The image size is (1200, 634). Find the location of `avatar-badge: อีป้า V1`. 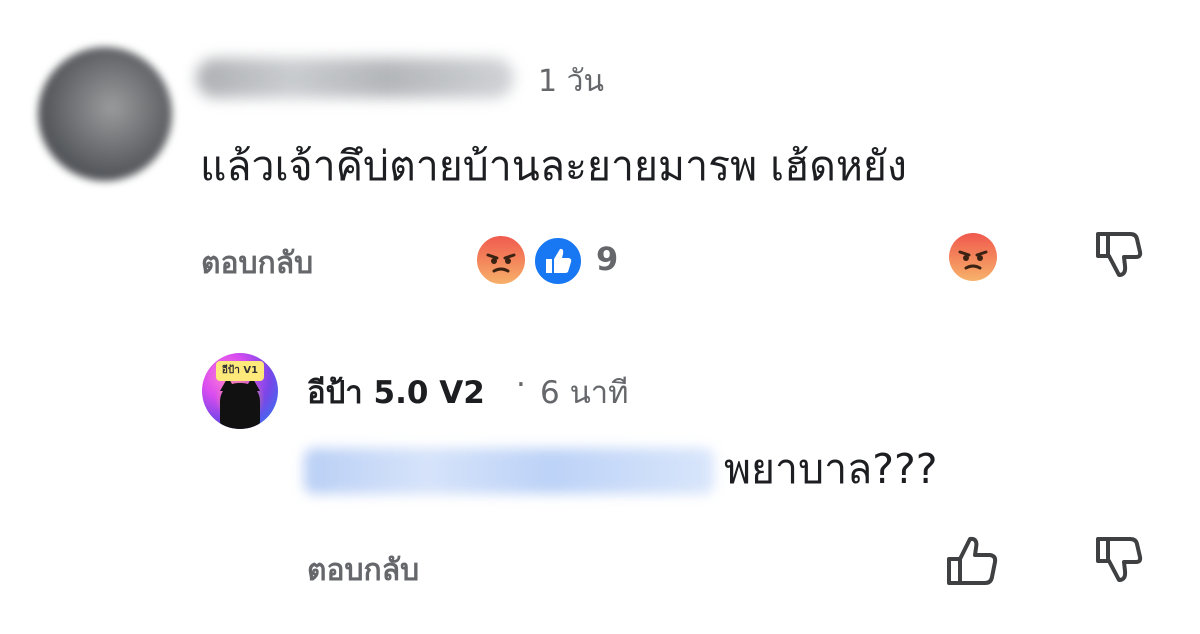

avatar-badge: อีป้า V1 is located at coordinates (240, 371).